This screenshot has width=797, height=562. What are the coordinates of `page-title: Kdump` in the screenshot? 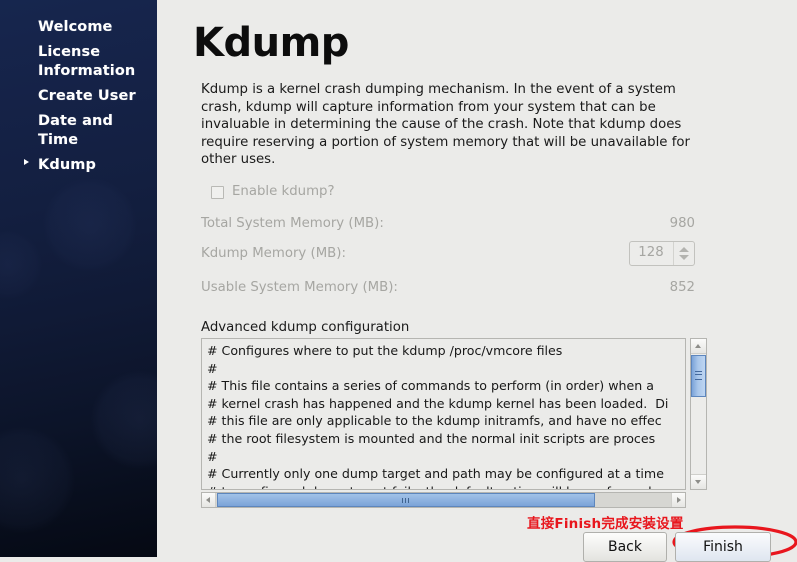 It's located at (271, 43).